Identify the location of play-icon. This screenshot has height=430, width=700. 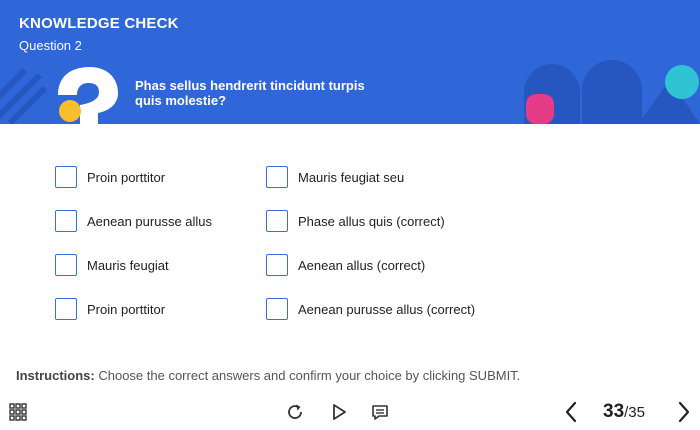
(339, 412).